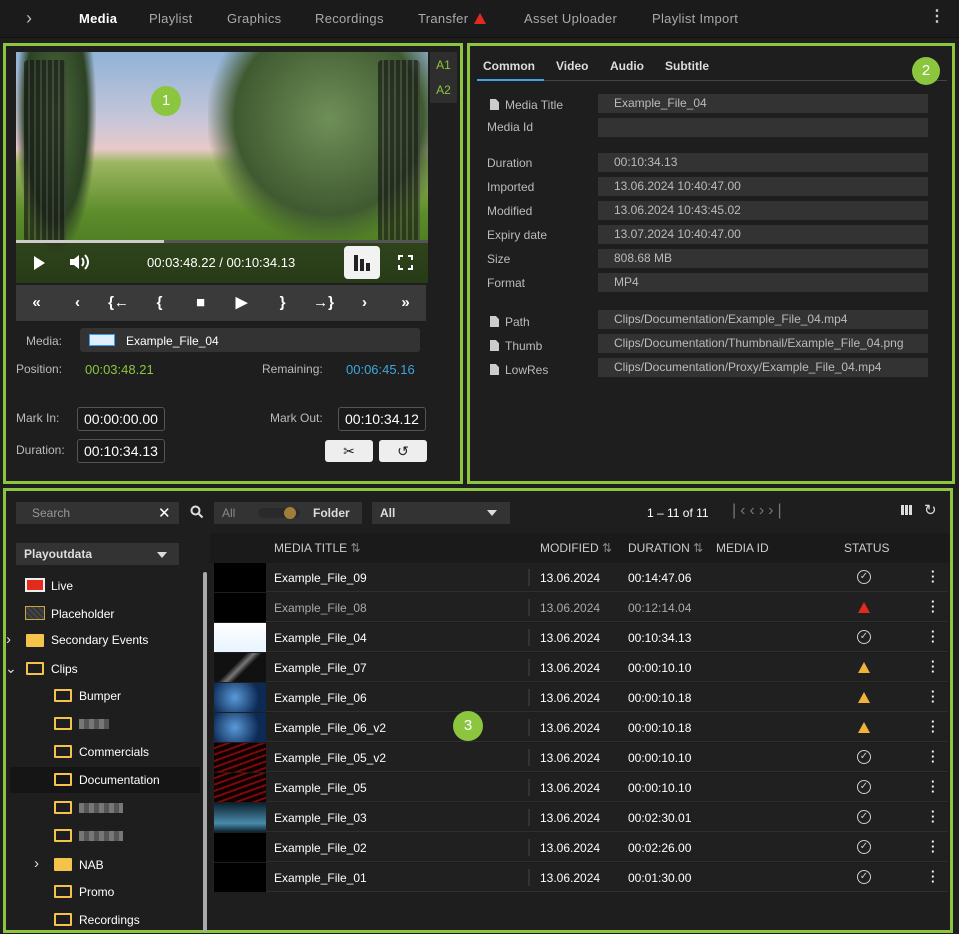  What do you see at coordinates (323, 303) in the screenshot?
I see `goto-mark-out-icon: →}` at bounding box center [323, 303].